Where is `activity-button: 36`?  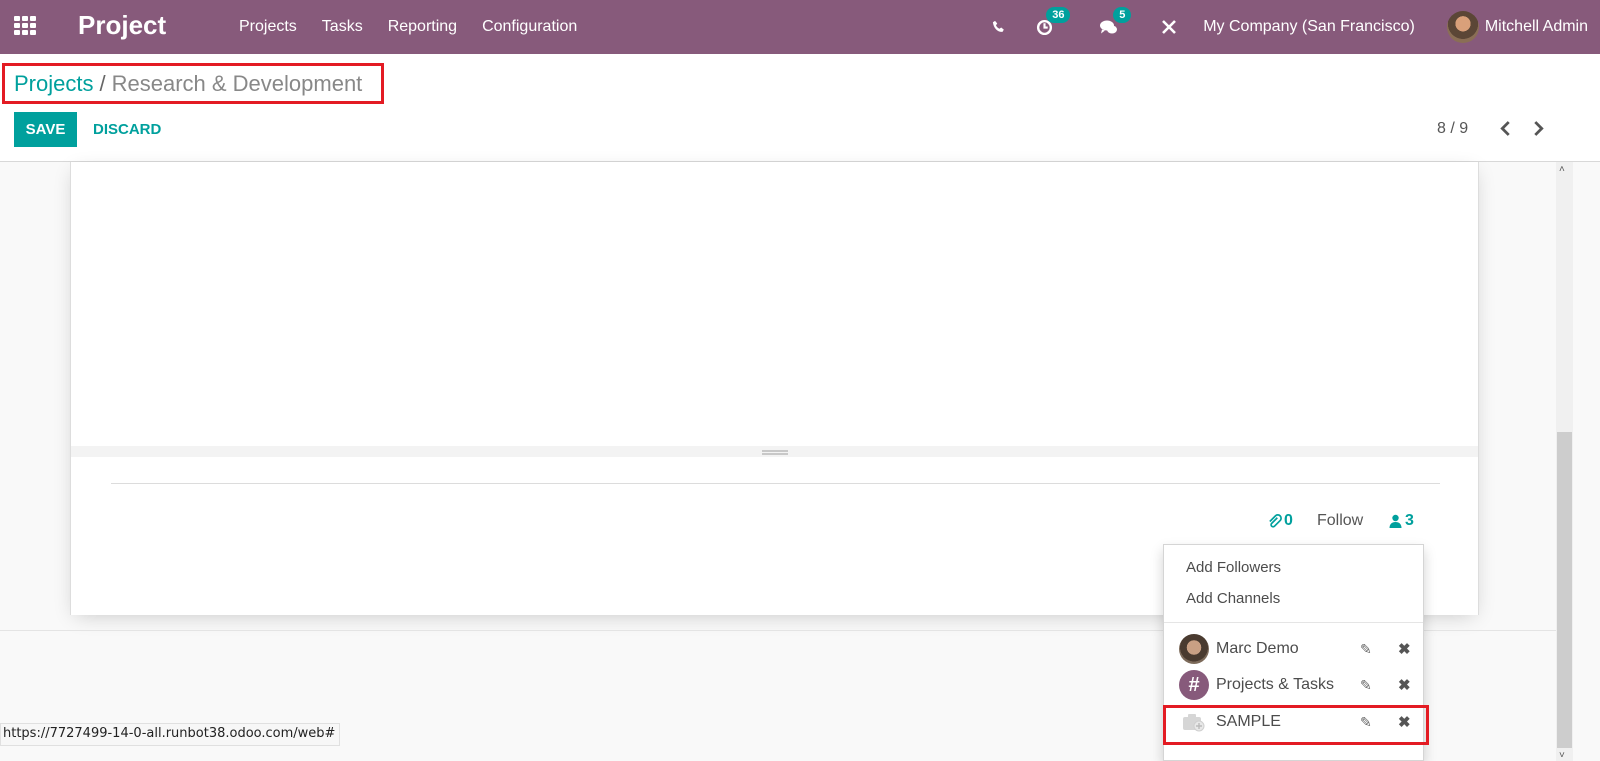 activity-button: 36 is located at coordinates (1053, 21).